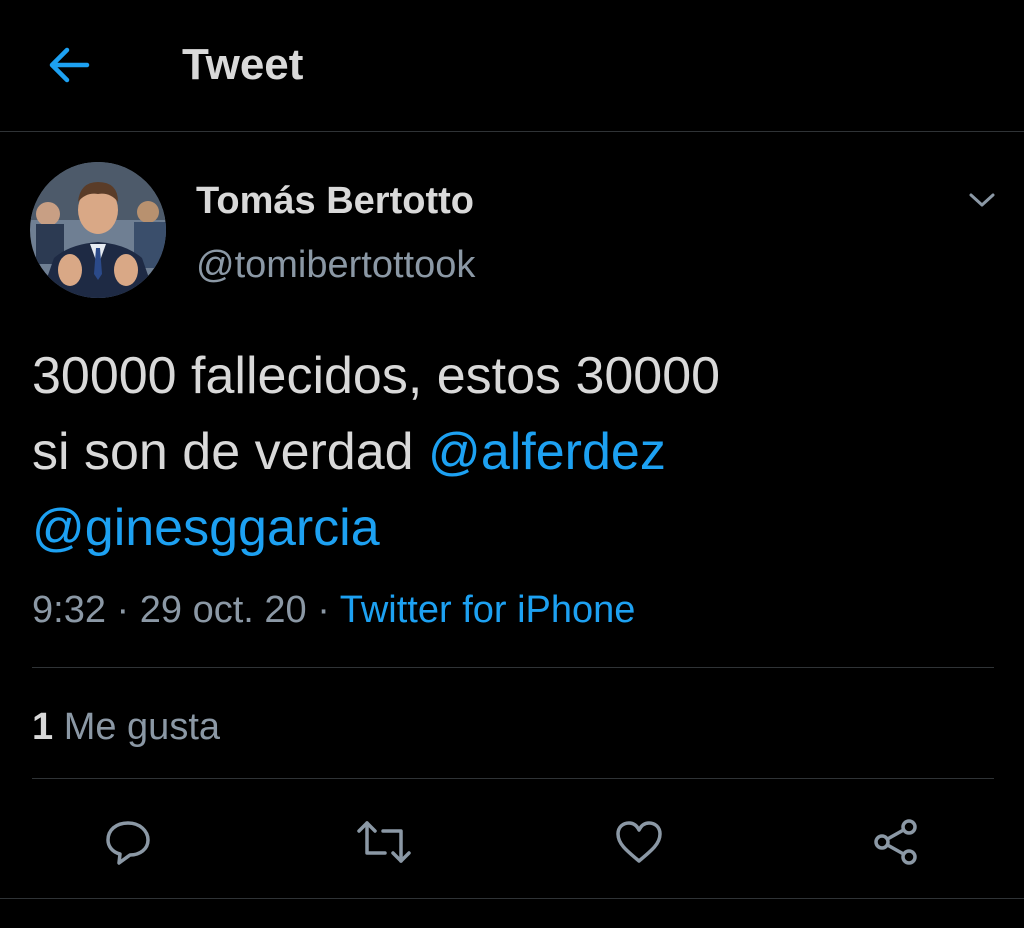 This screenshot has width=1024, height=928. I want to click on avatar-photo, so click(98, 230).